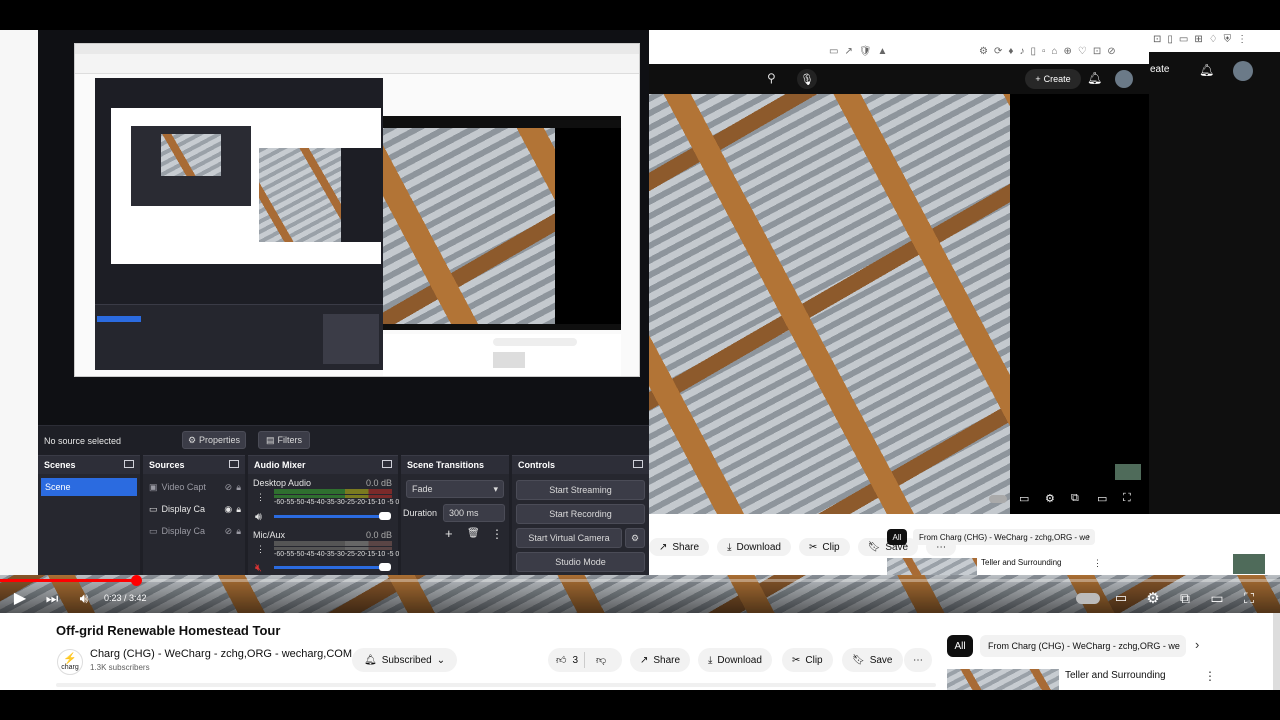  What do you see at coordinates (1159, 69) in the screenshot?
I see `create-label-right: eate` at bounding box center [1159, 69].